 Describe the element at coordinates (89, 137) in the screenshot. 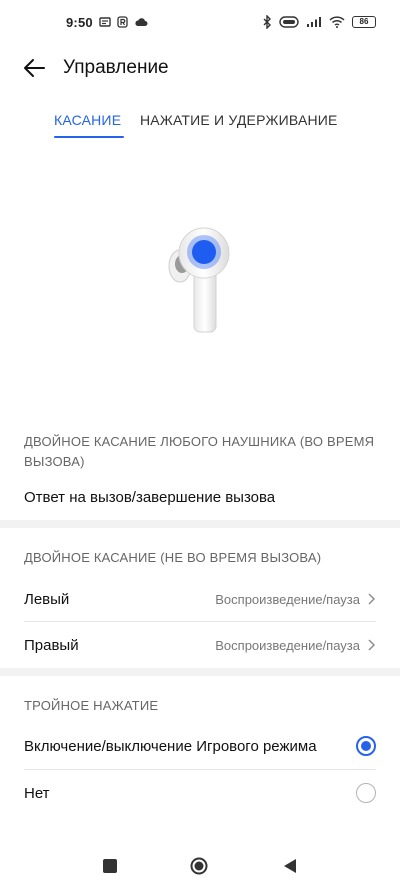

I see `active-tab-indicator` at that location.